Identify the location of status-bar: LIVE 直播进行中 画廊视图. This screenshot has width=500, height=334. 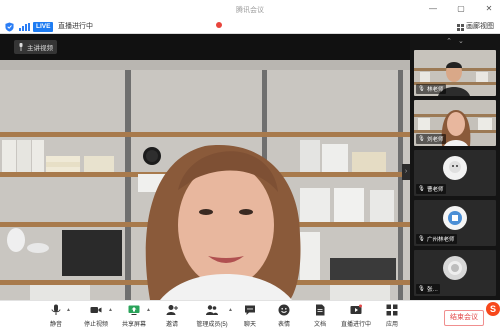
(250, 27).